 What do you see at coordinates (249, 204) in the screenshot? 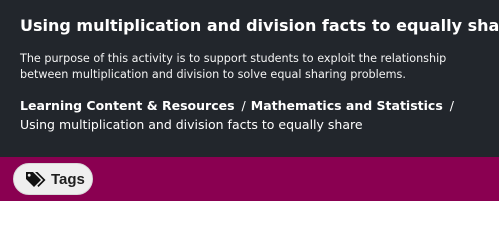
I see `content-divider` at bounding box center [249, 204].